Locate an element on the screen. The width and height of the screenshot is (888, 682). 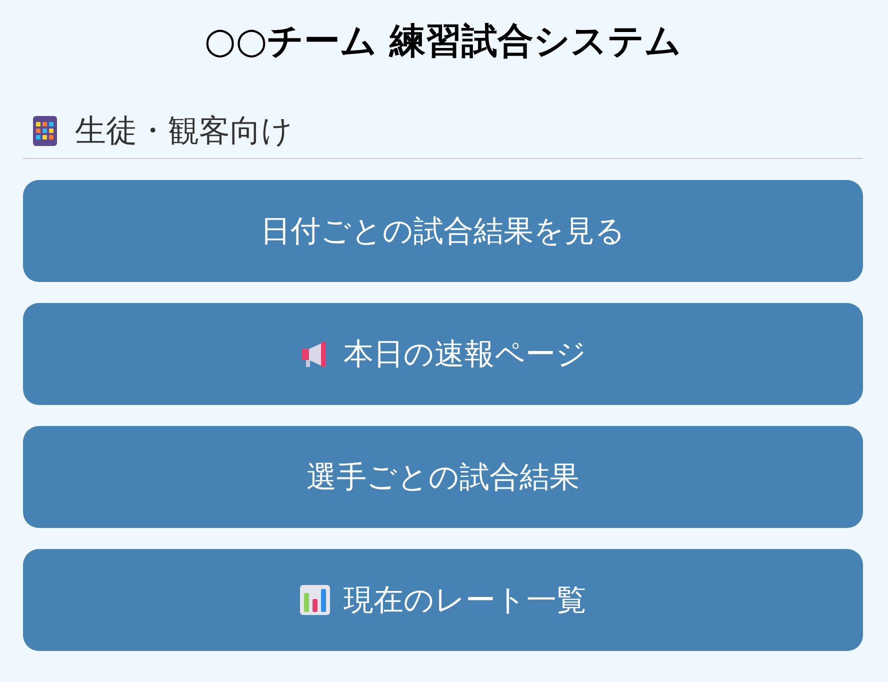
page-title: ○○チーム 練習試合システム is located at coordinates (443, 42).